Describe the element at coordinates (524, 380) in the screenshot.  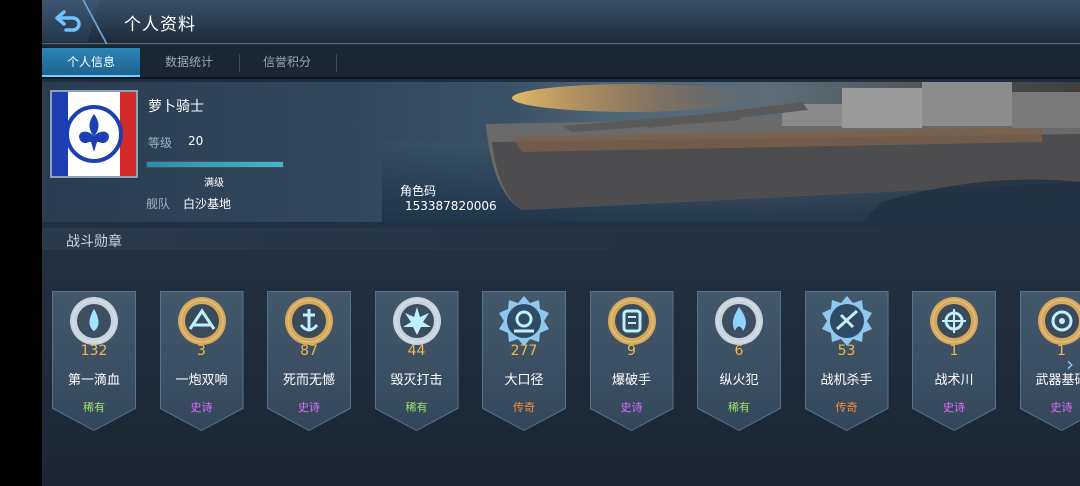
I see `medal-name: 大口径` at that location.